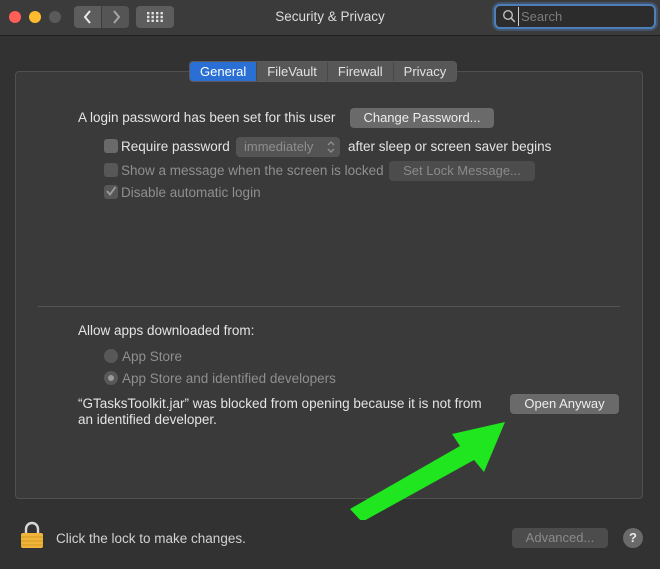  What do you see at coordinates (292, 71) in the screenshot?
I see `tab-filevault: FileVault` at bounding box center [292, 71].